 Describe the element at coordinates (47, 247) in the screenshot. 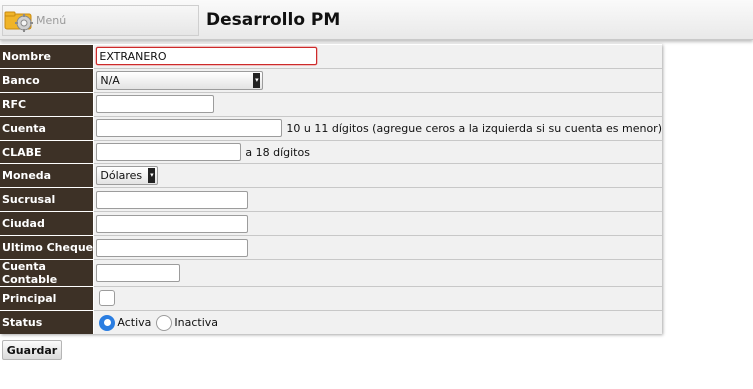

I see `label-ultimo-cheque: Ultimo Cheque` at that location.